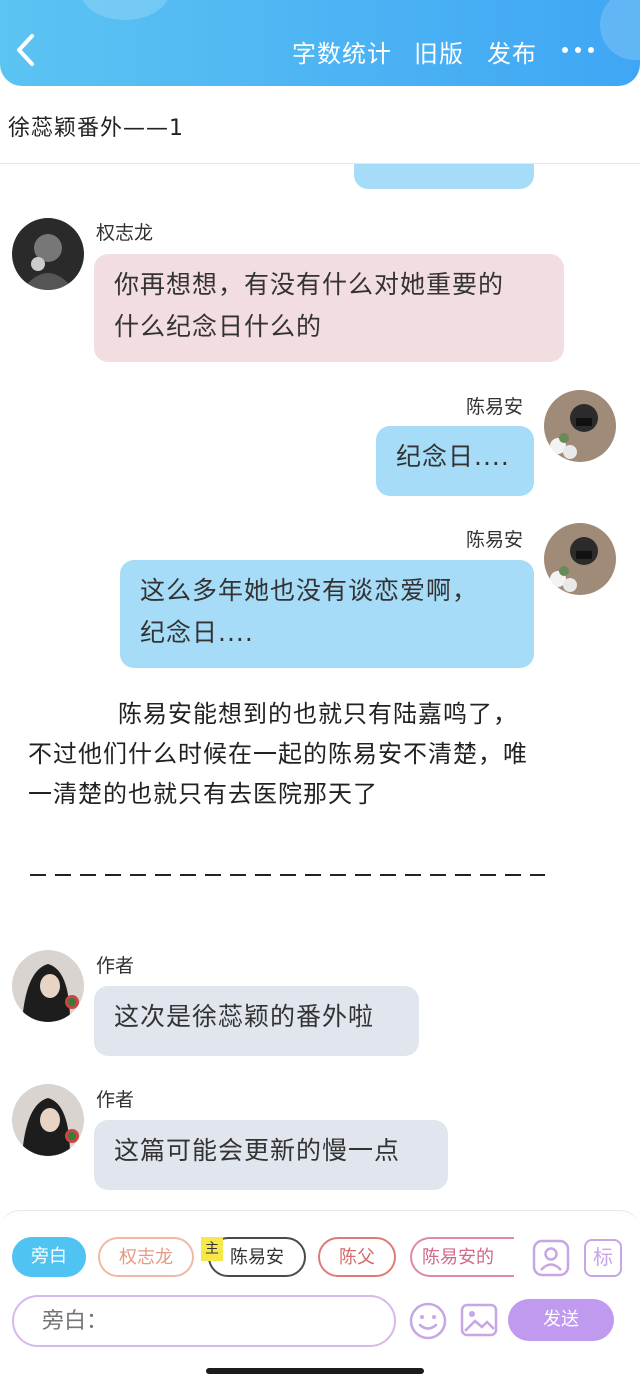 The height and width of the screenshot is (1383, 640). I want to click on speaker-name: 权志龙, so click(125, 233).